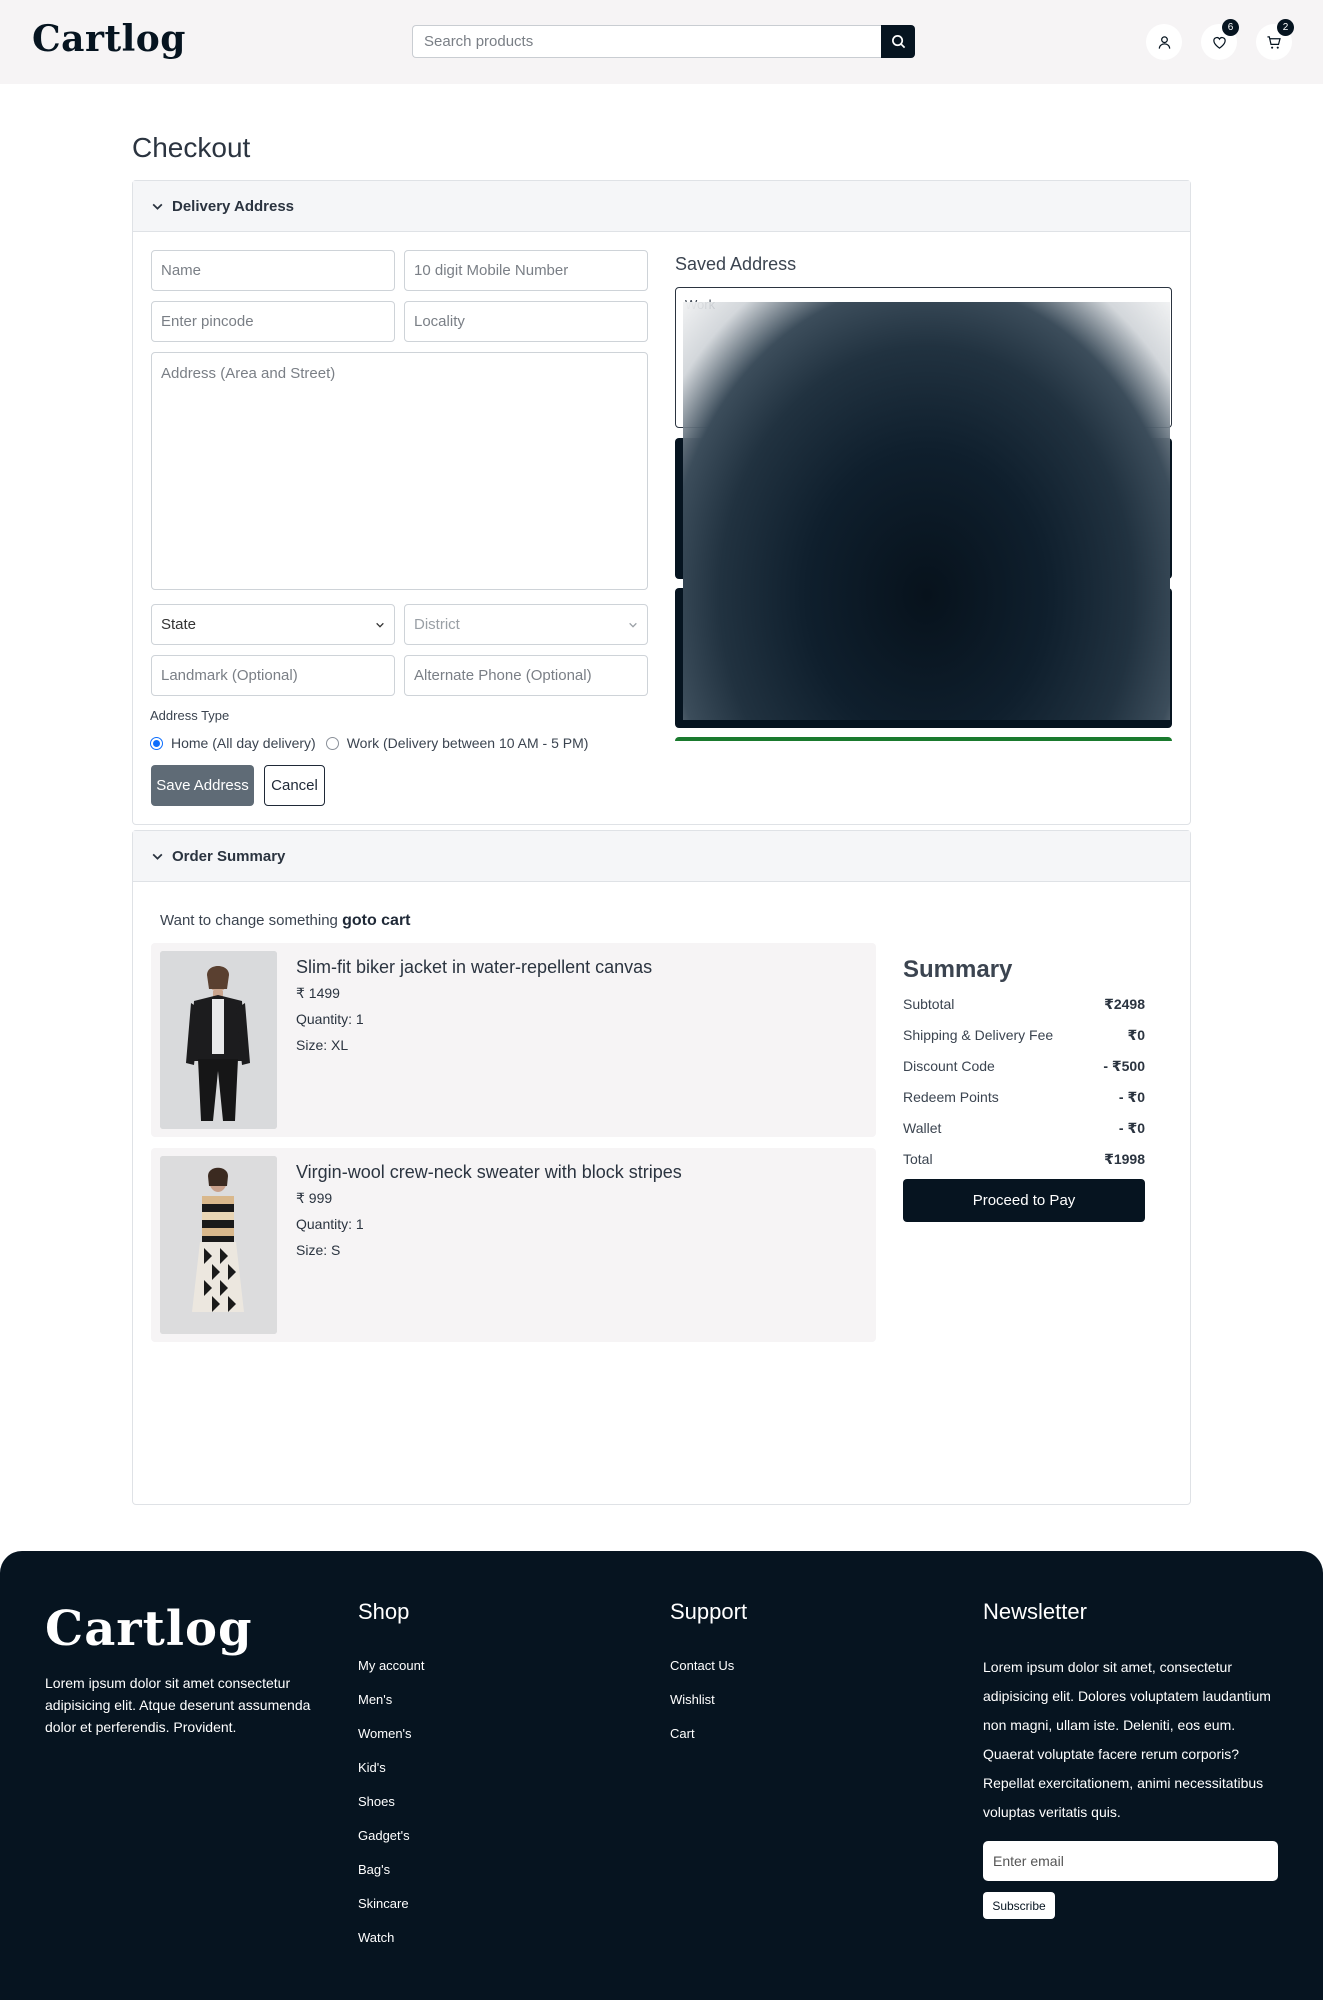  I want to click on summary-row-redeem: Redeem Points - ₹0, so click(1024, 1097).